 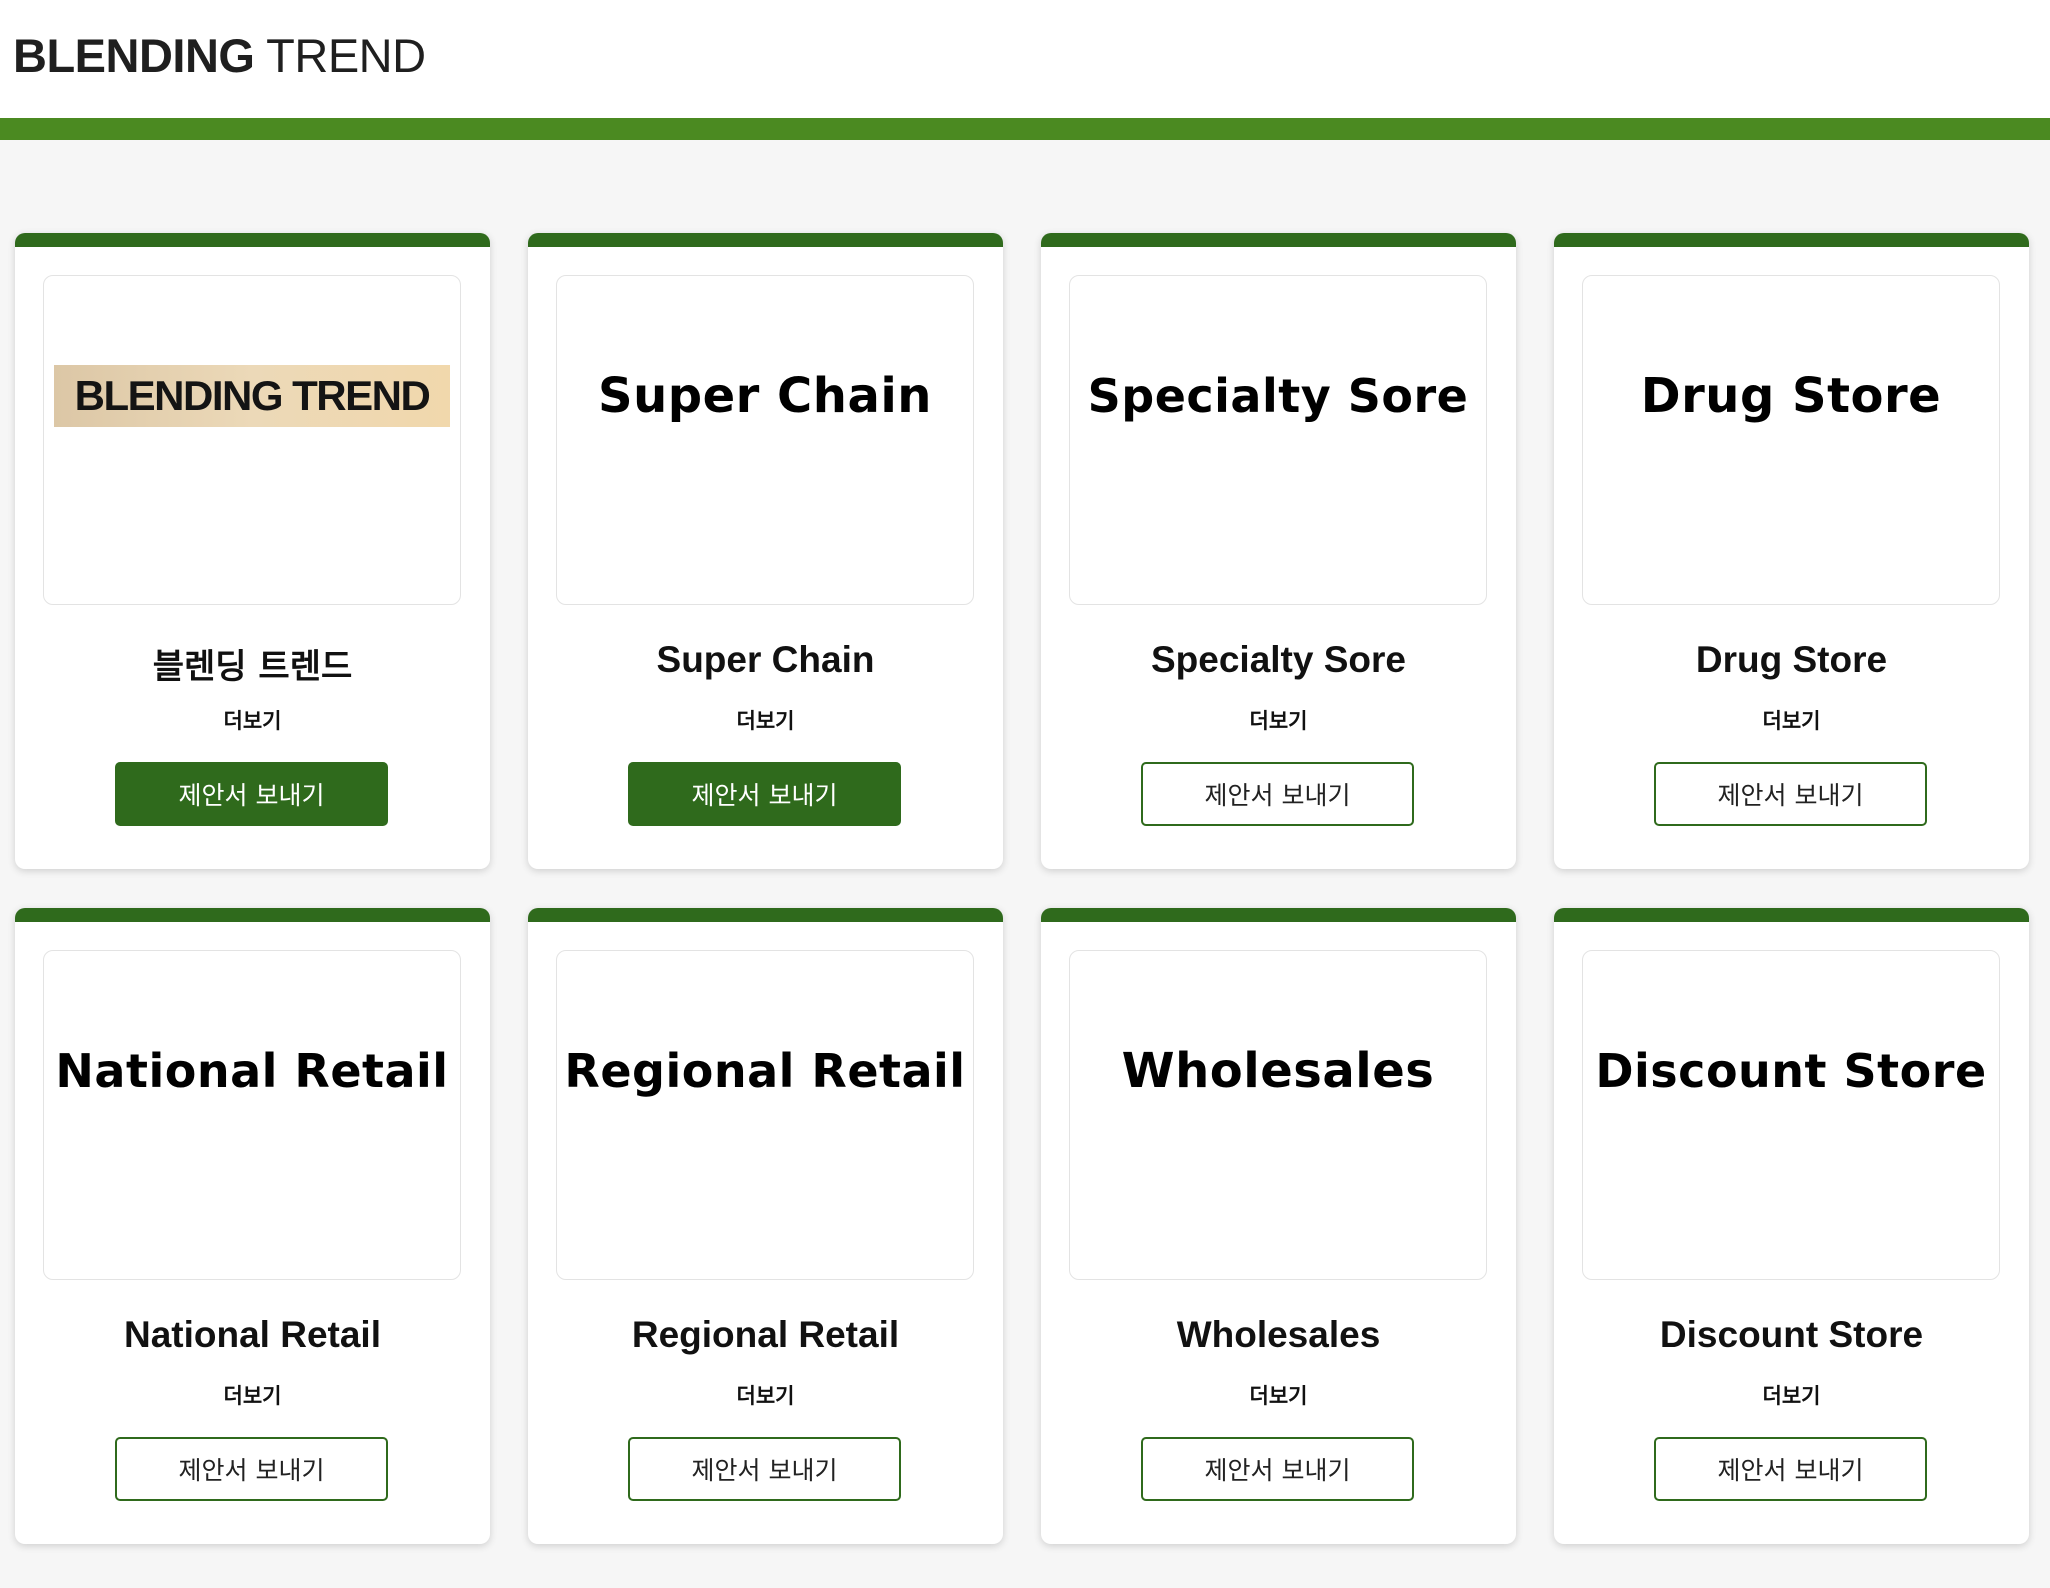 I want to click on card-thumbnail: Specialty Sore, so click(x=1278, y=440).